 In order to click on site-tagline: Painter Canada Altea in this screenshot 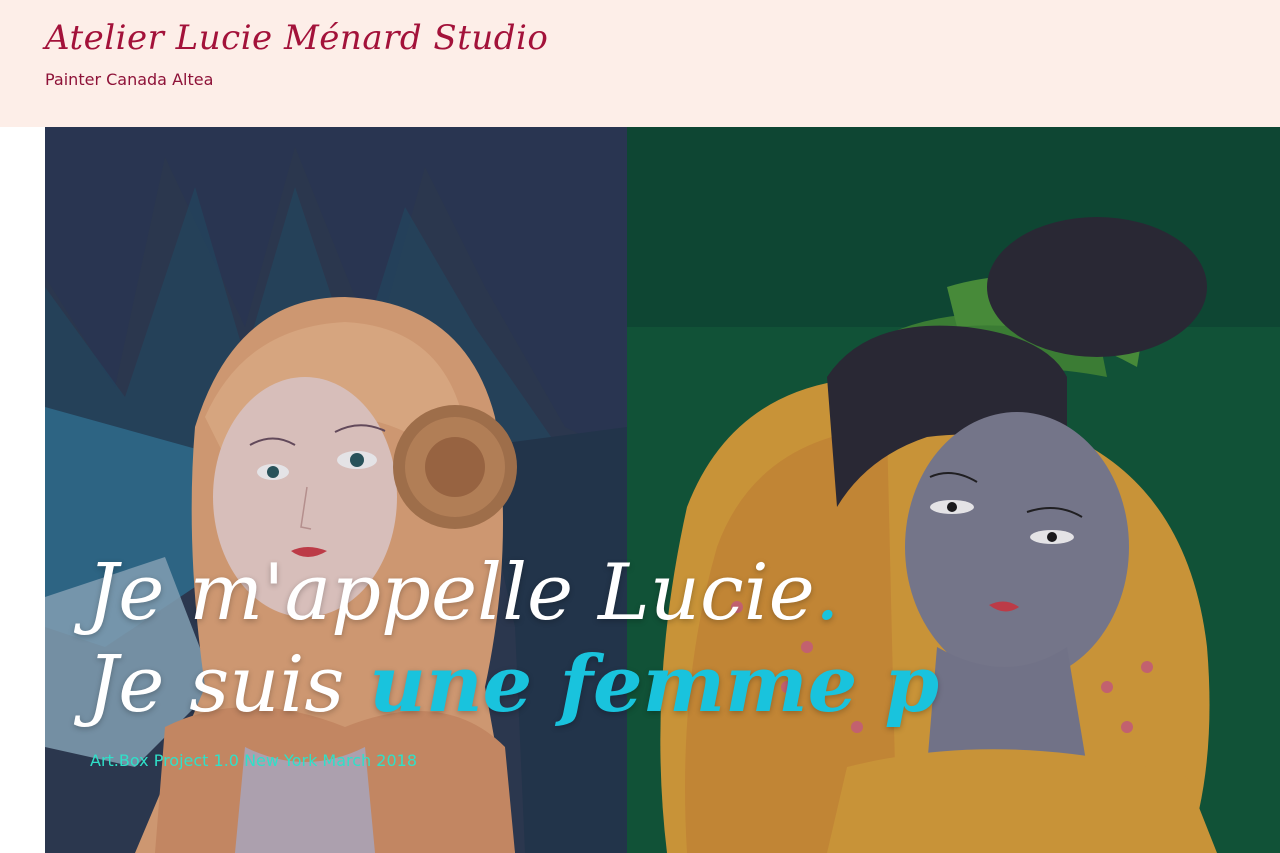, I will do `click(129, 79)`.